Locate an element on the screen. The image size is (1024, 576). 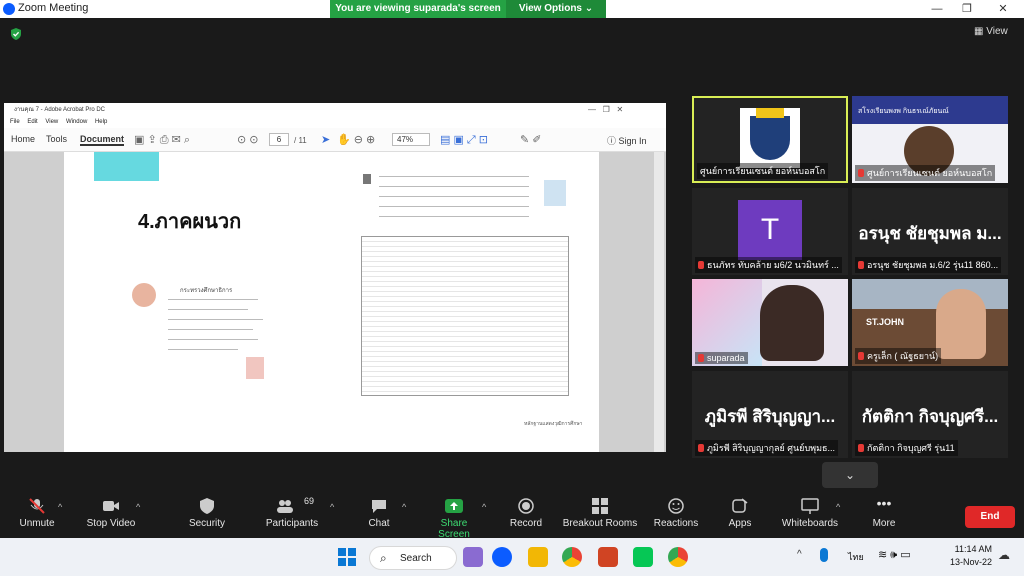
chrome-icon is located at coordinates (572, 557).